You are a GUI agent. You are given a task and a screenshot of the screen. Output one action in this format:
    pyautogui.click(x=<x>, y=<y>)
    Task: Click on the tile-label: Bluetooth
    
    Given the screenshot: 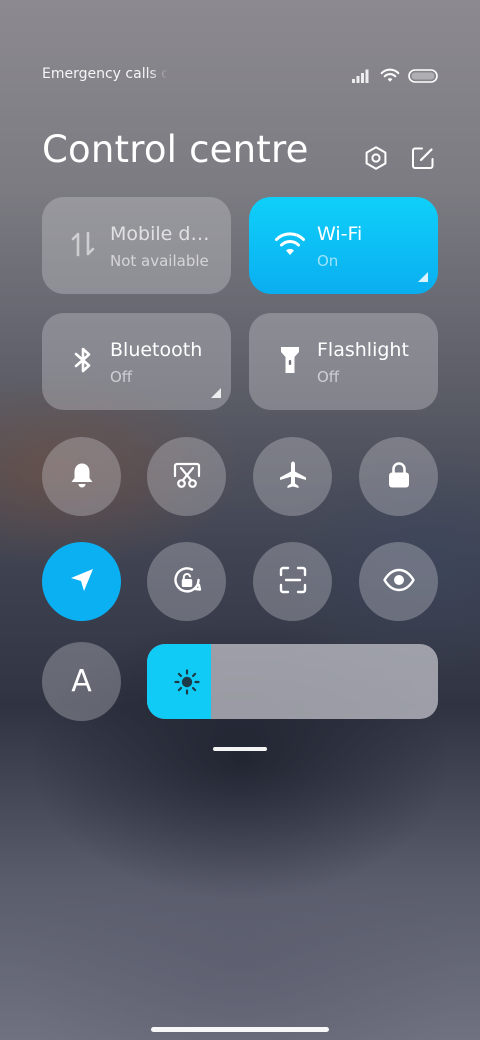 What is the action you would take?
    pyautogui.click(x=156, y=350)
    